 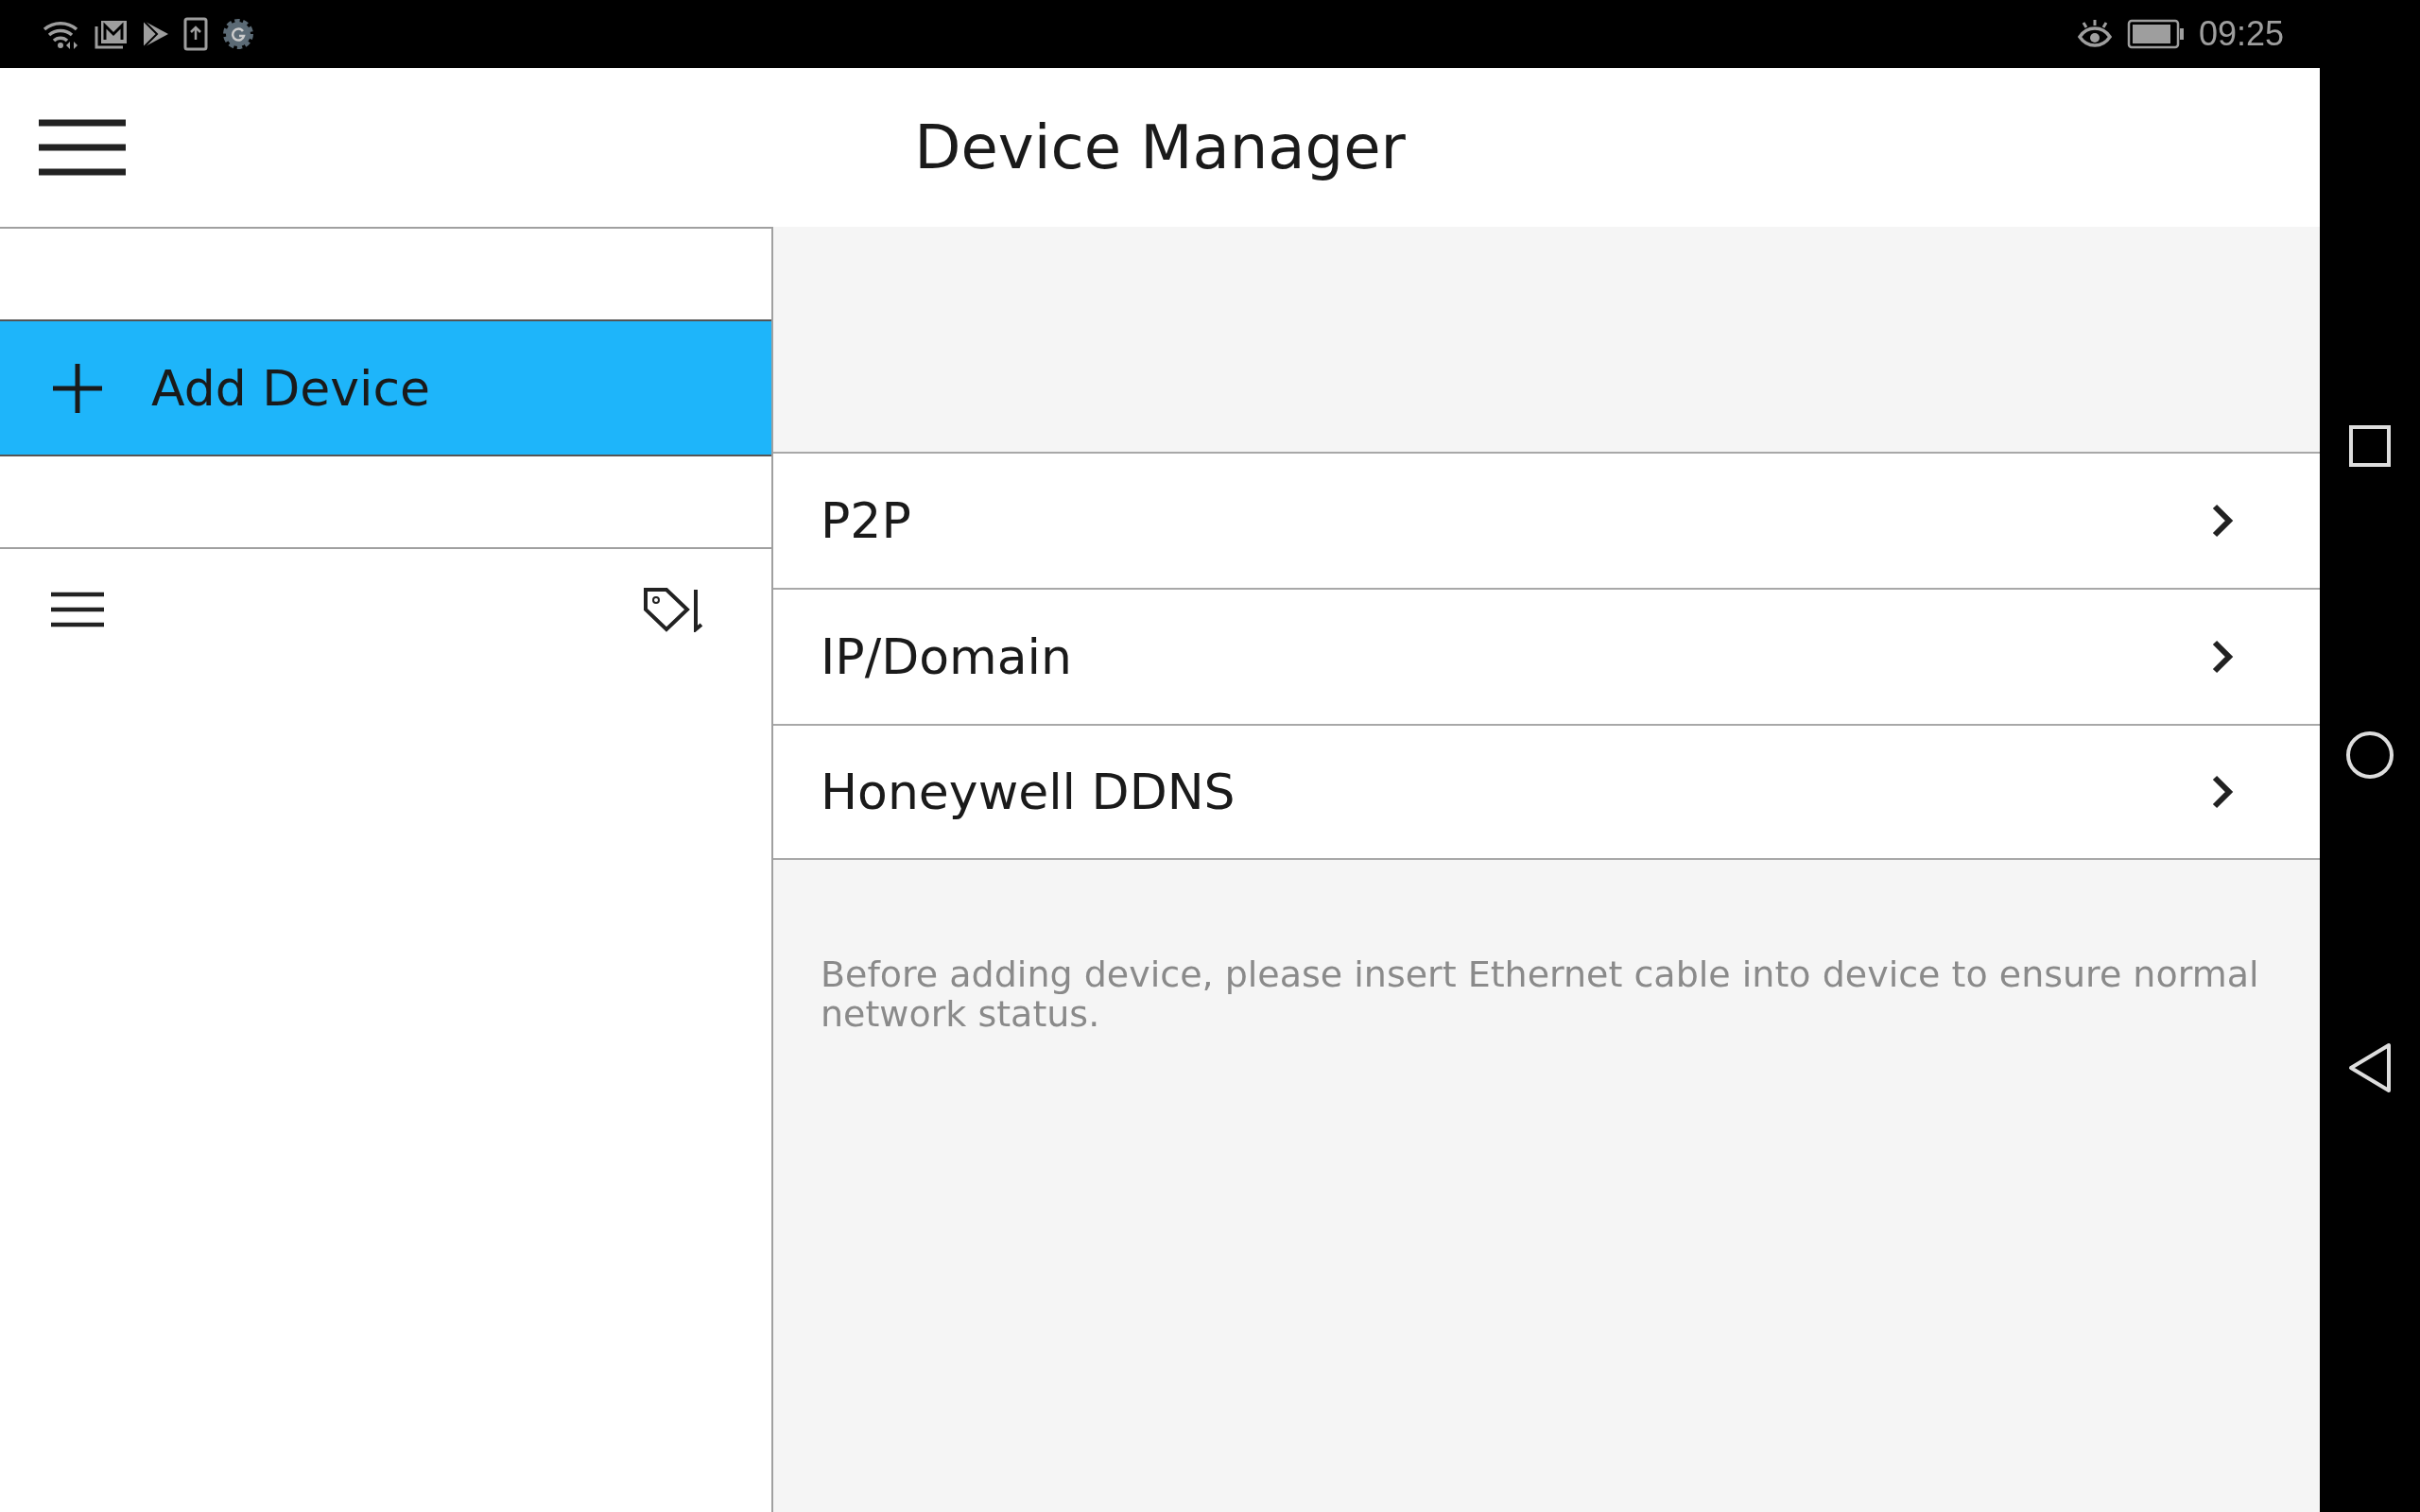 I want to click on info-note: Before adding device, please insert Ethernet cable into device to ensure normal network status., so click(x=1540, y=994).